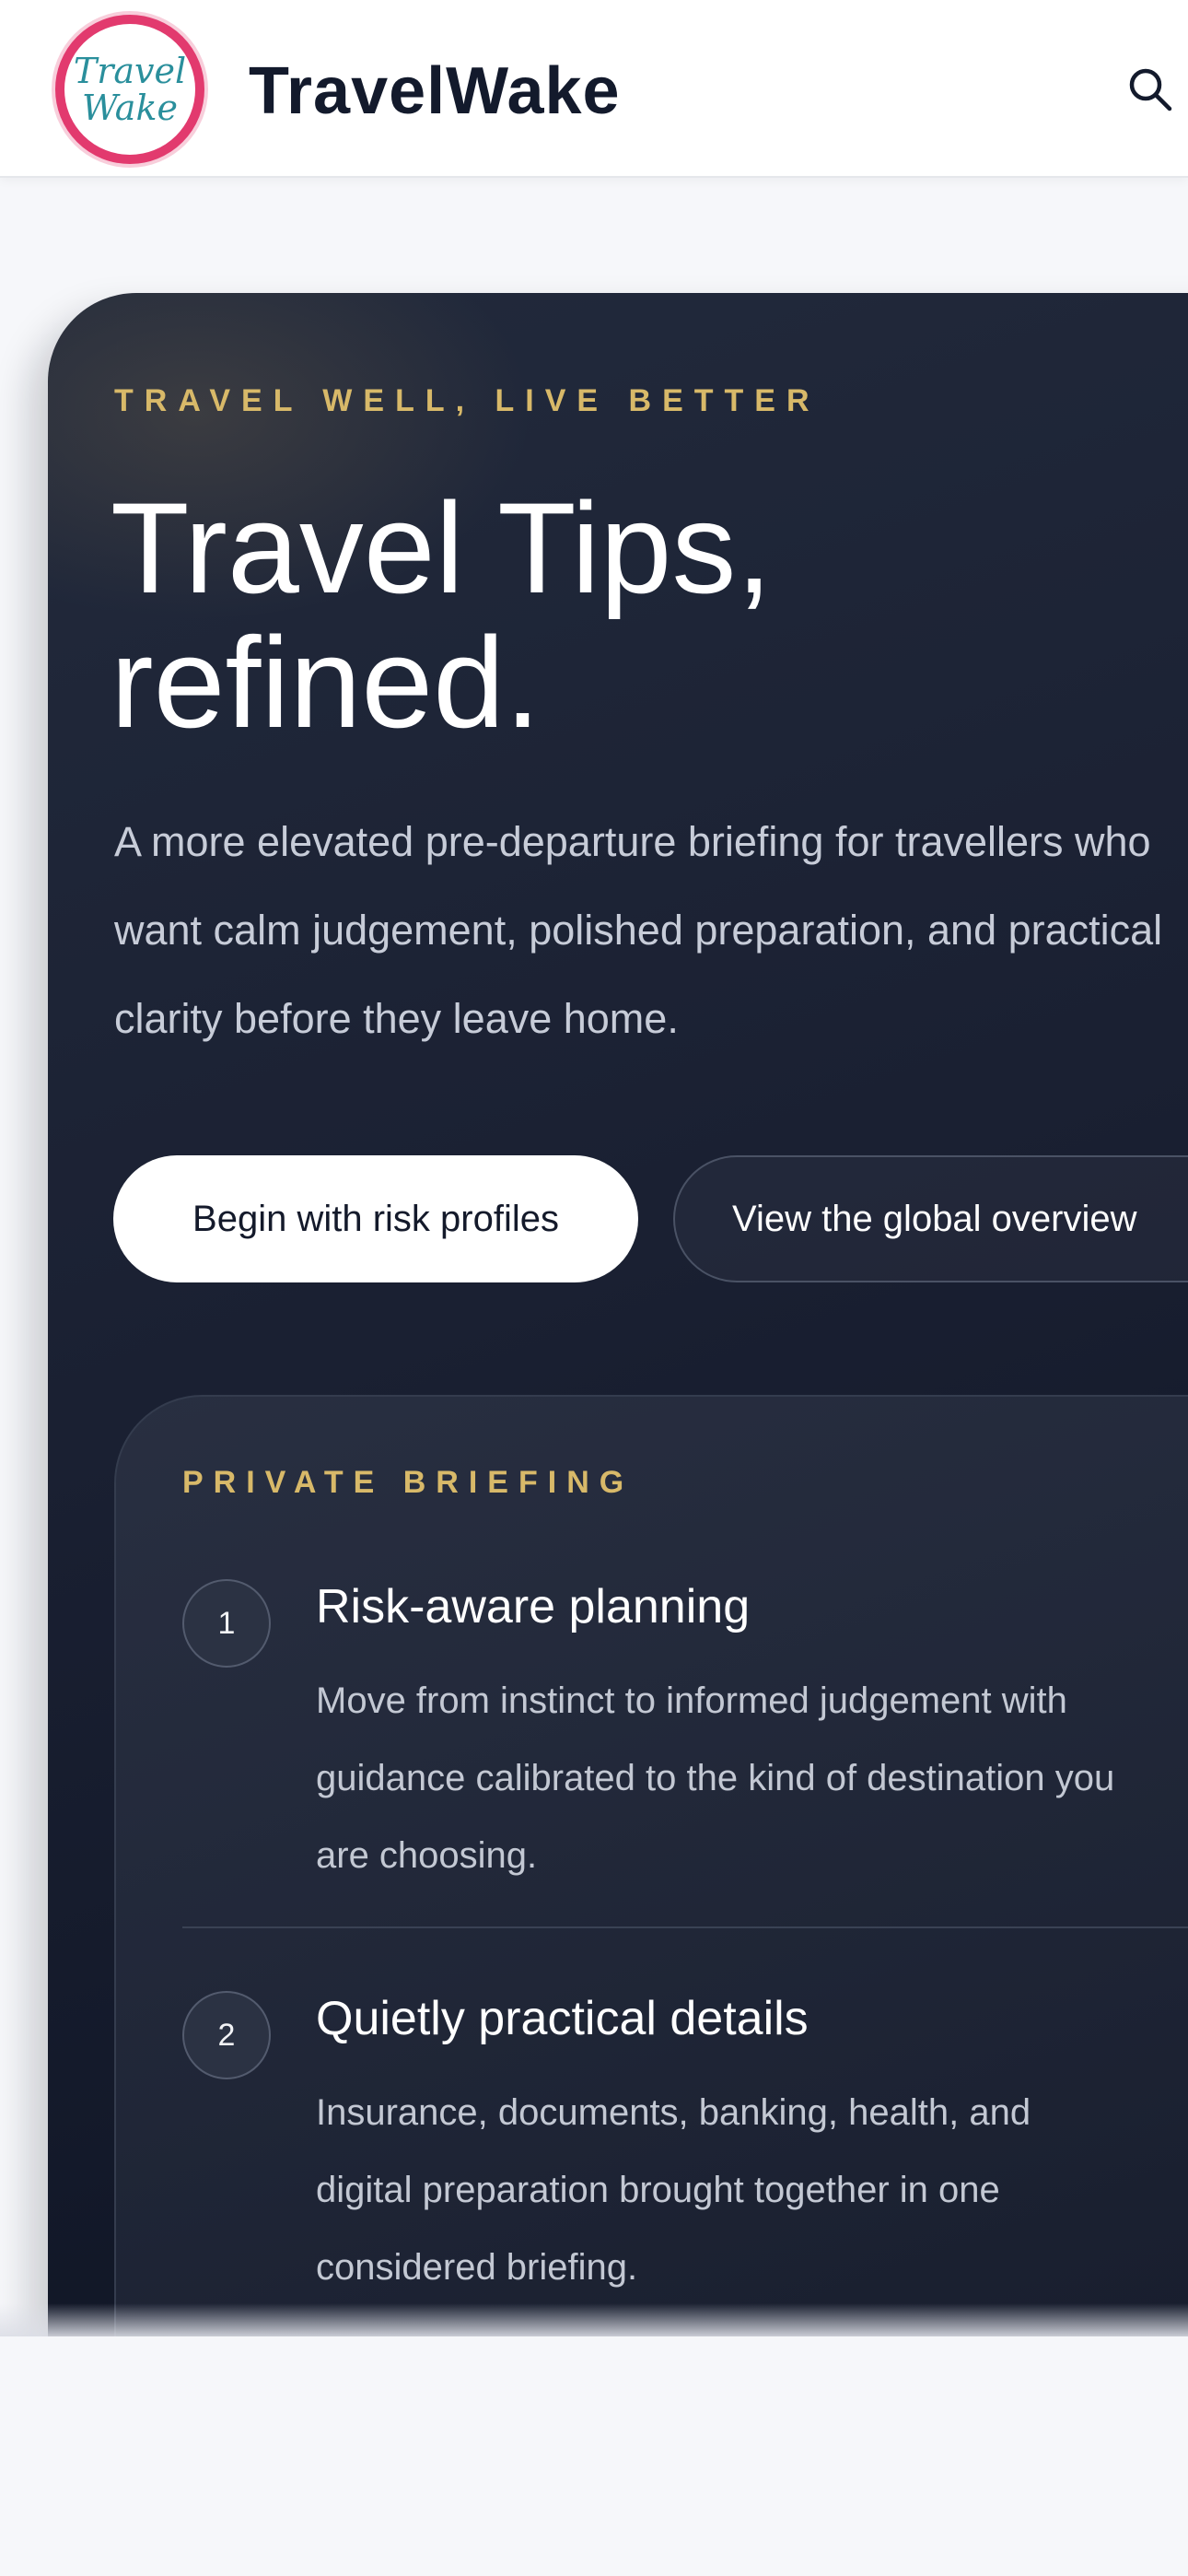  Describe the element at coordinates (226, 2035) in the screenshot. I see `step-number-badge: 2` at that location.